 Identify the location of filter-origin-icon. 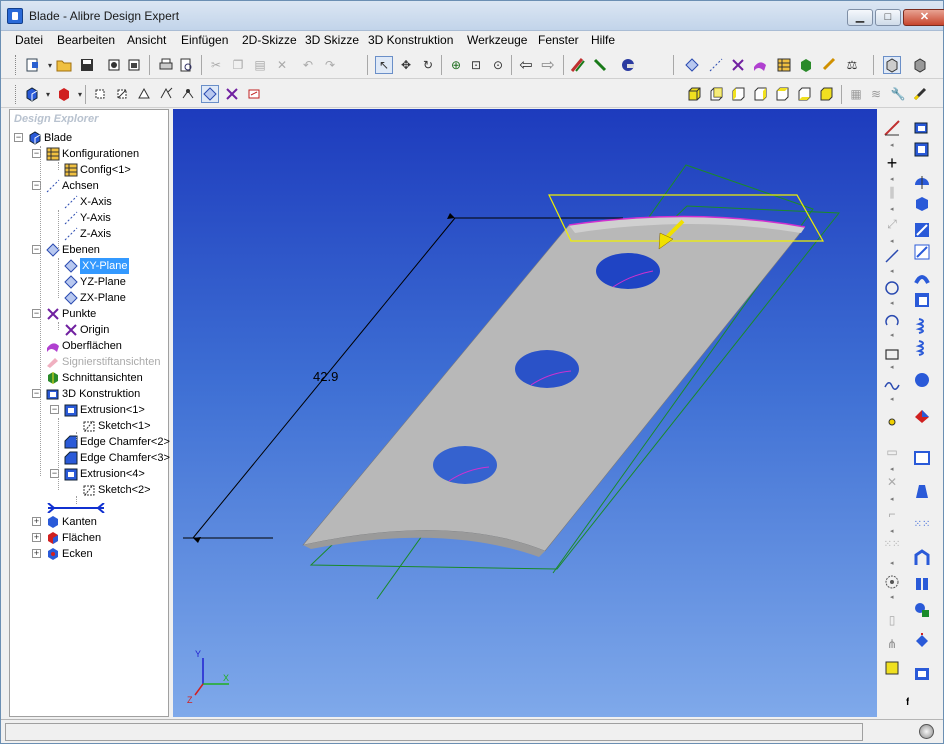
(232, 94).